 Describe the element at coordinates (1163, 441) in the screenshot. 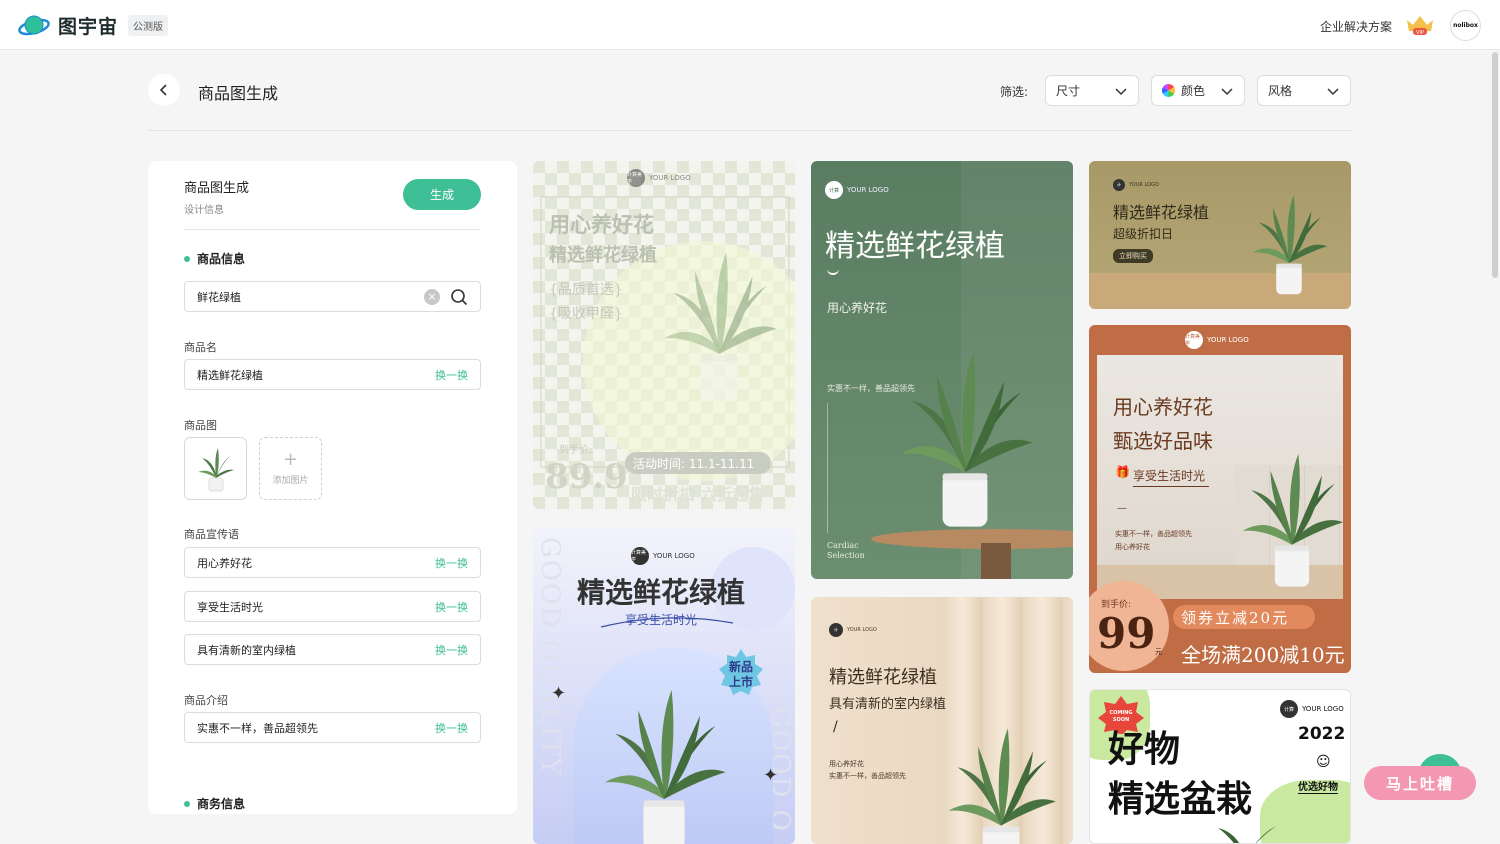

I see `card-subtitle: 甄选好品味` at that location.